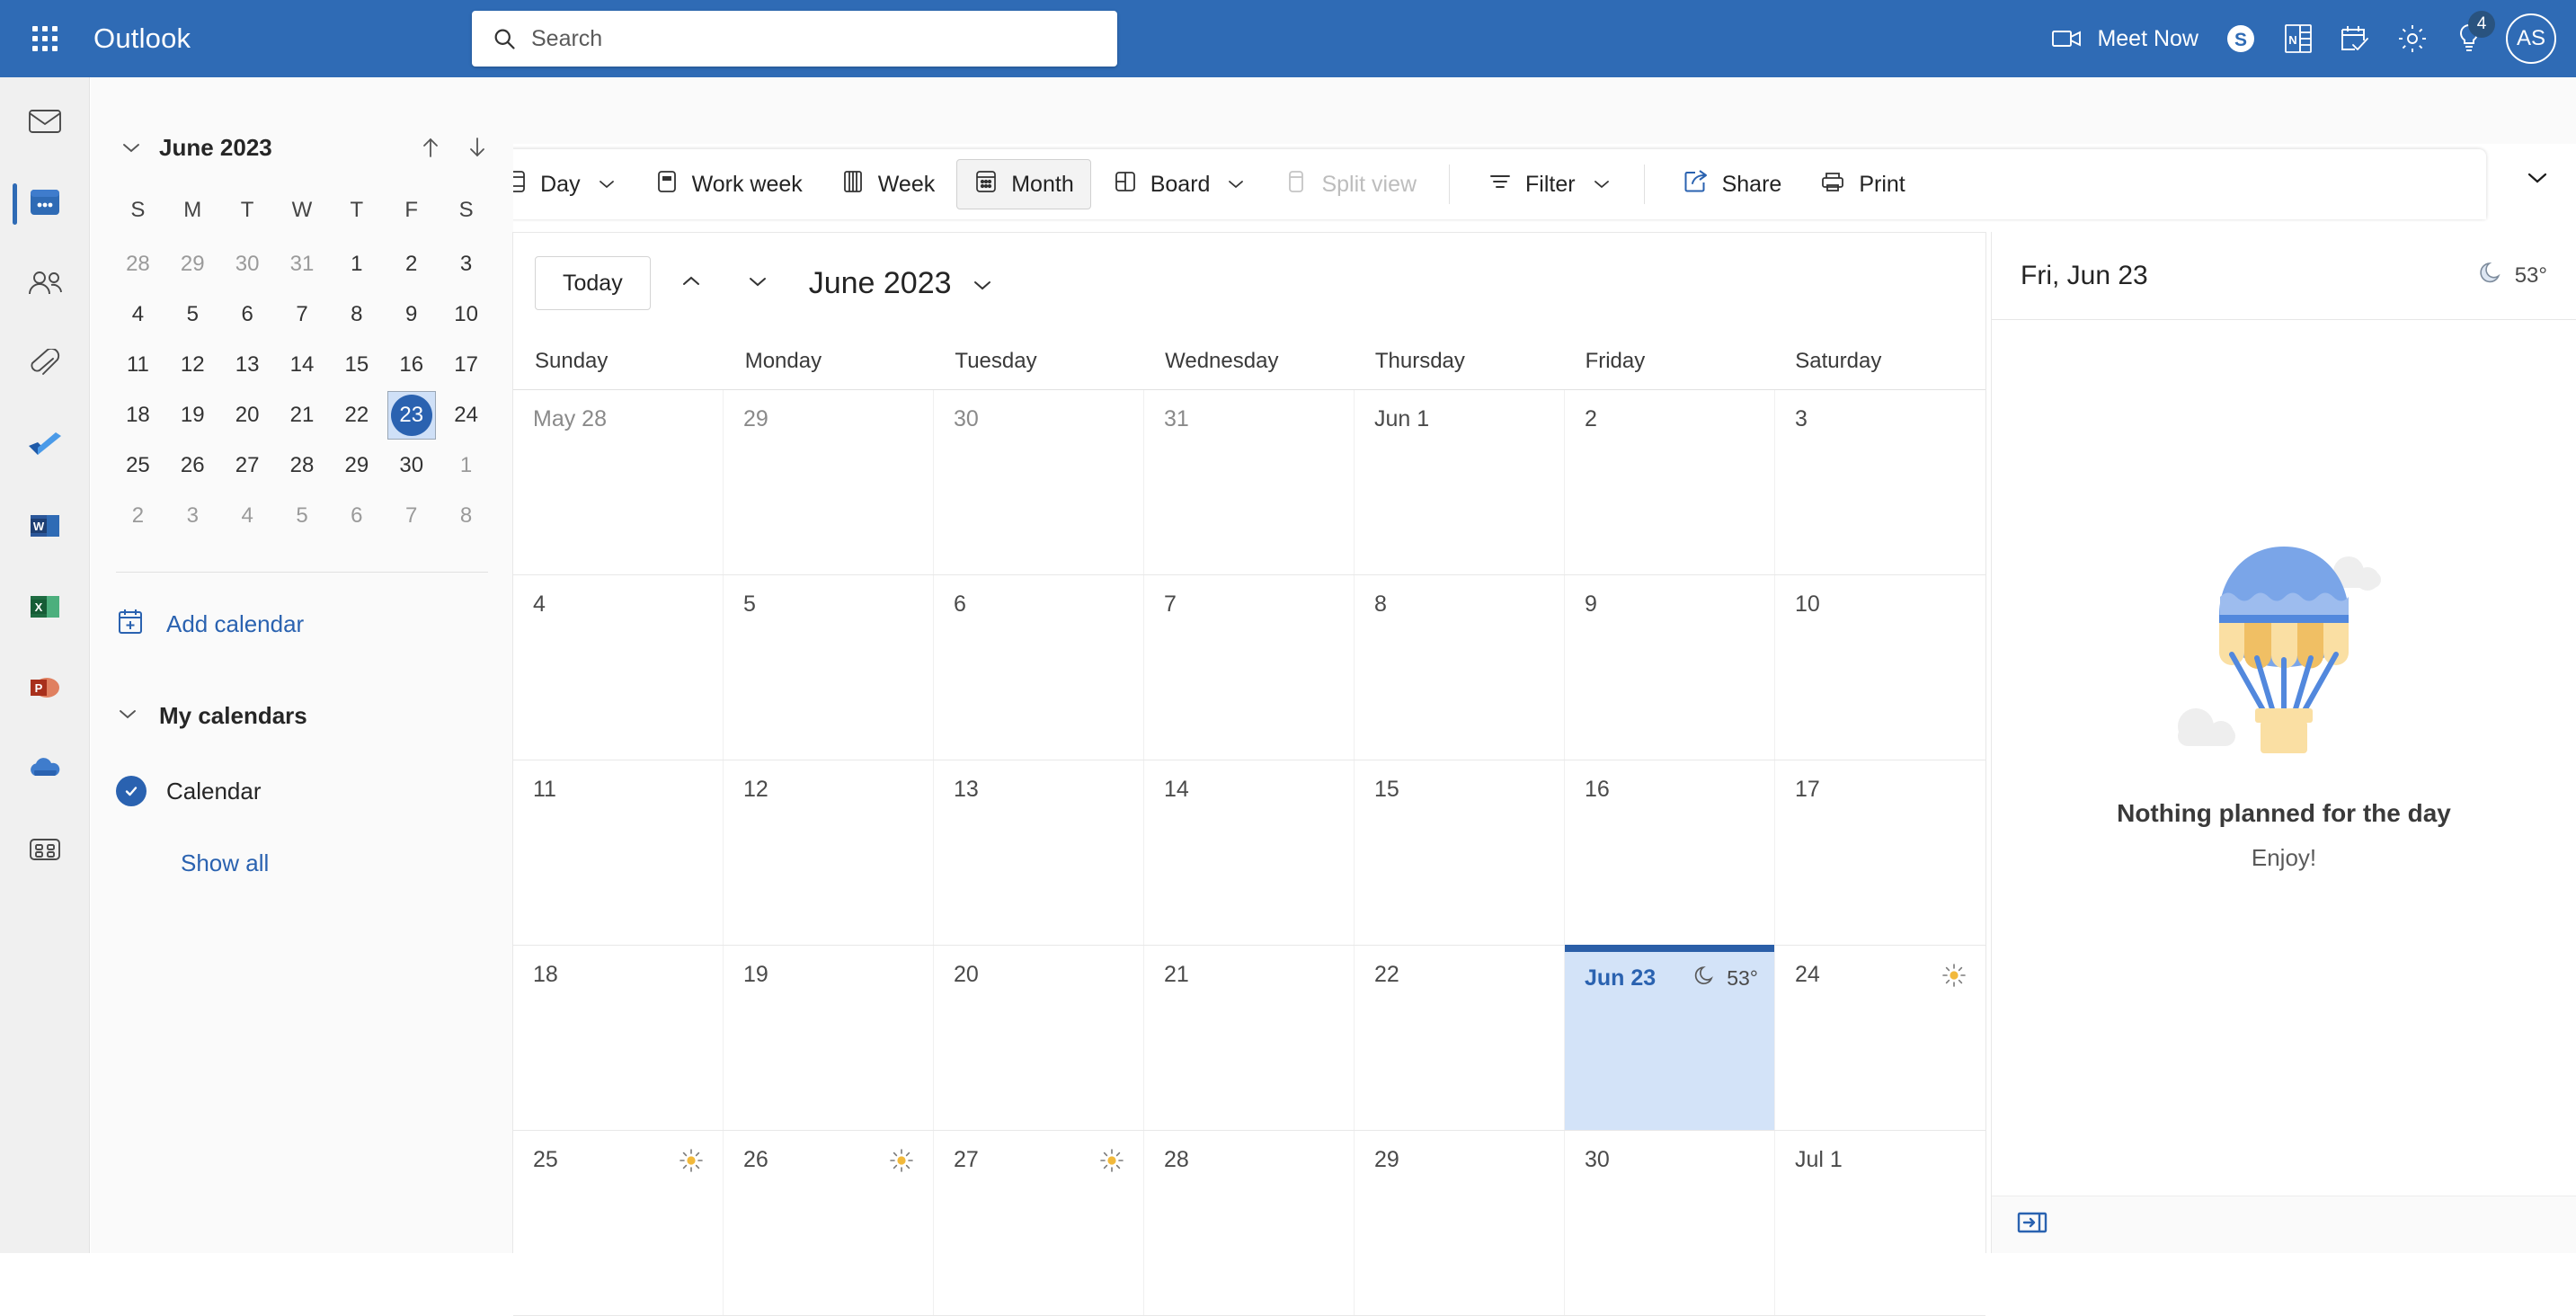  What do you see at coordinates (302, 715) in the screenshot?
I see `my-calendars-section: My calendars` at bounding box center [302, 715].